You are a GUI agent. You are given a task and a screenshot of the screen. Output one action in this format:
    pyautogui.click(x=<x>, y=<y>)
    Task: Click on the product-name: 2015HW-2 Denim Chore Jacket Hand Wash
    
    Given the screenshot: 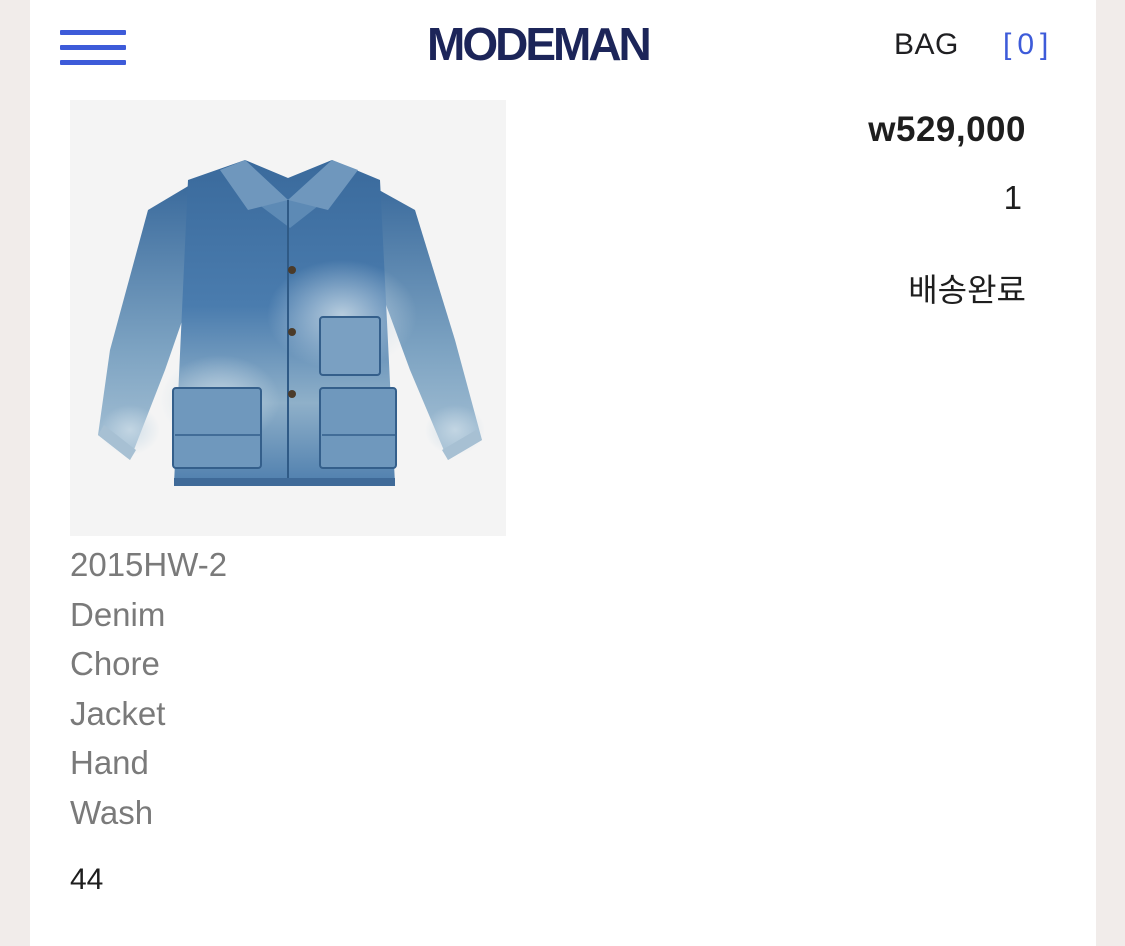 What is the action you would take?
    pyautogui.click(x=185, y=688)
    